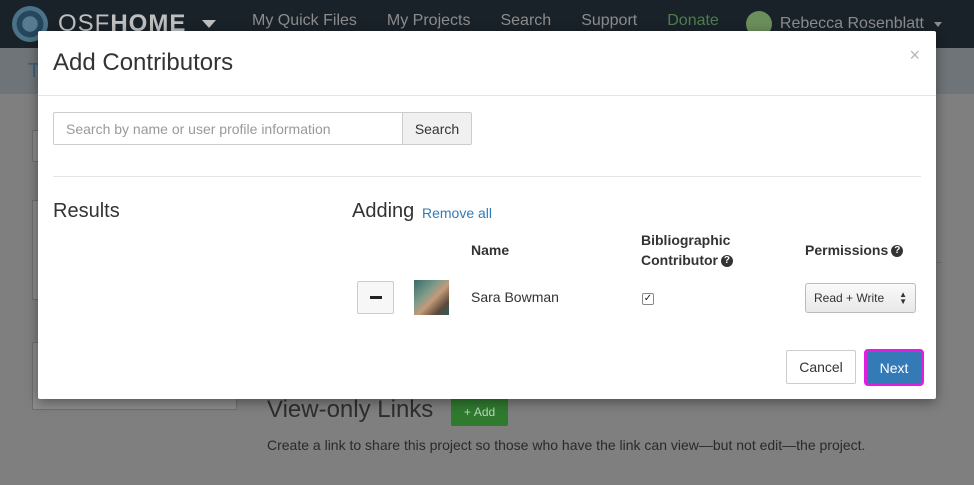  Describe the element at coordinates (437, 128) in the screenshot. I see `search-button: Search` at that location.